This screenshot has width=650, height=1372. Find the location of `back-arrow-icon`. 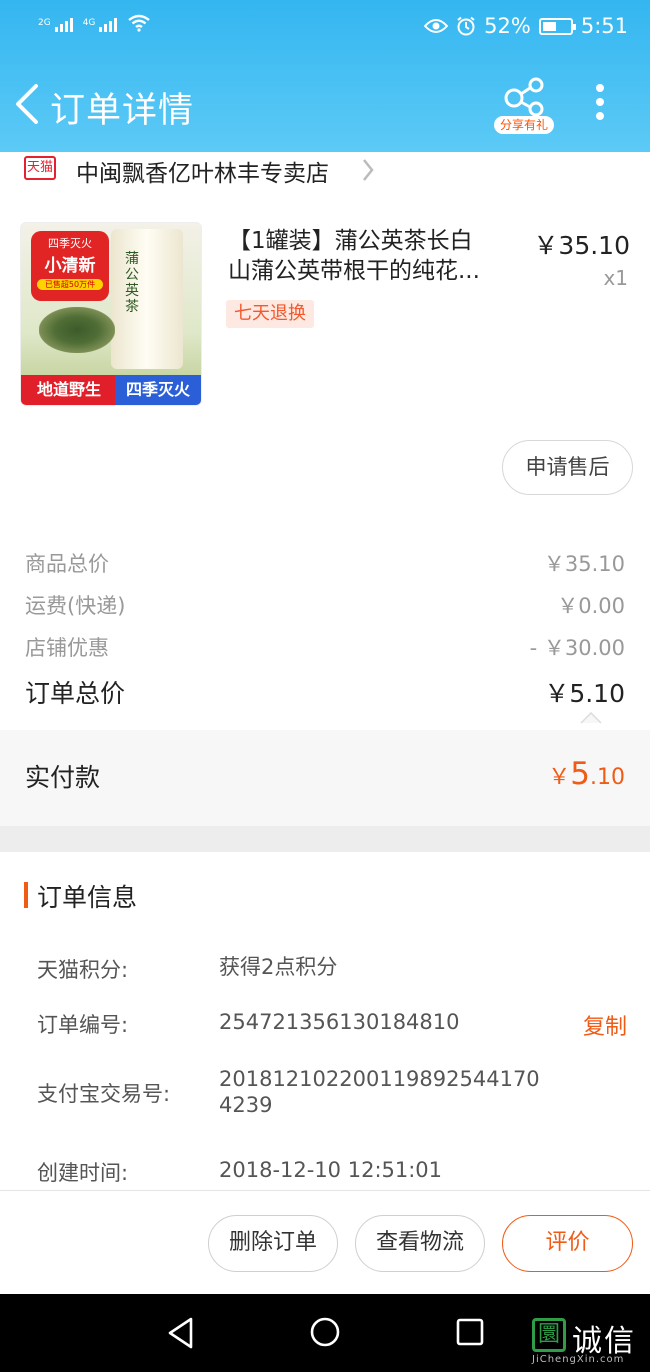

back-arrow-icon is located at coordinates (27, 104).